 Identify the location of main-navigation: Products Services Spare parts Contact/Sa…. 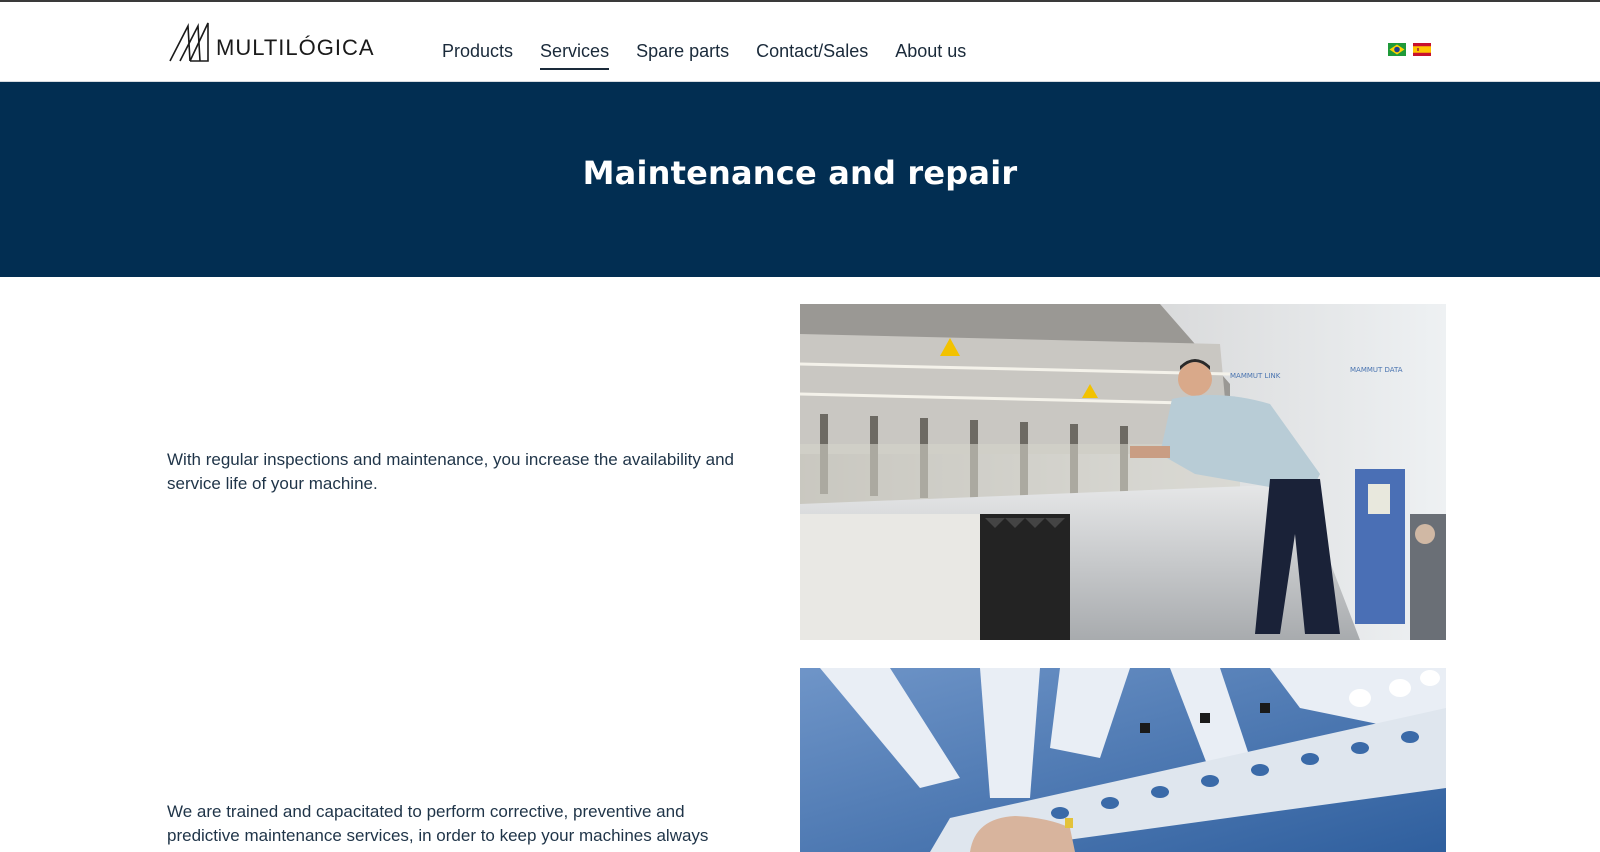
(704, 55).